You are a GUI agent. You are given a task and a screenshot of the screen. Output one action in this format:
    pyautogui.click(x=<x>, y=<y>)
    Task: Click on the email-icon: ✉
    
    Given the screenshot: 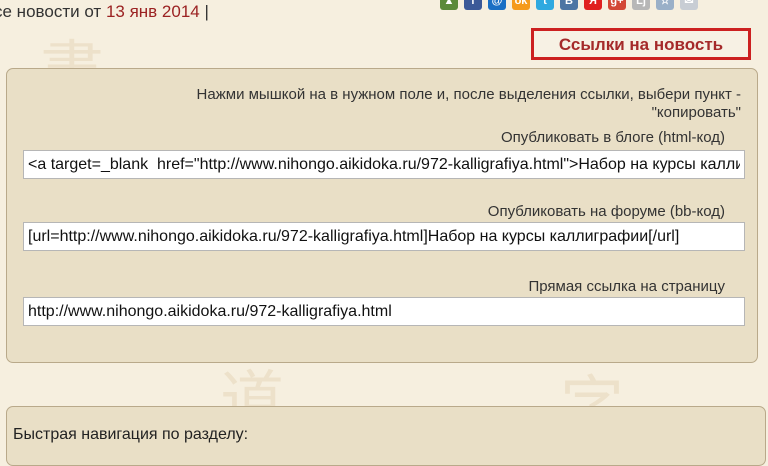 What is the action you would take?
    pyautogui.click(x=689, y=5)
    